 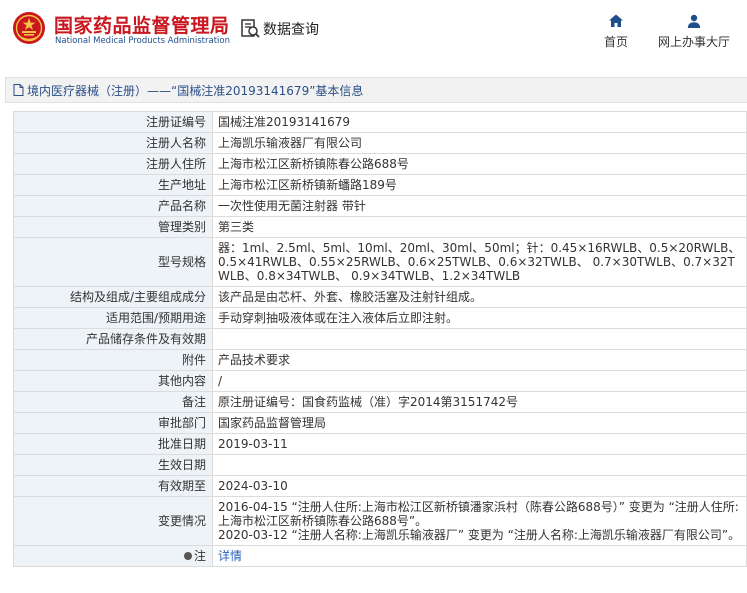 I want to click on breadcrumb-text: 境内医疗器械（注册）——“国械注准20193141679”基本信息, so click(x=195, y=90).